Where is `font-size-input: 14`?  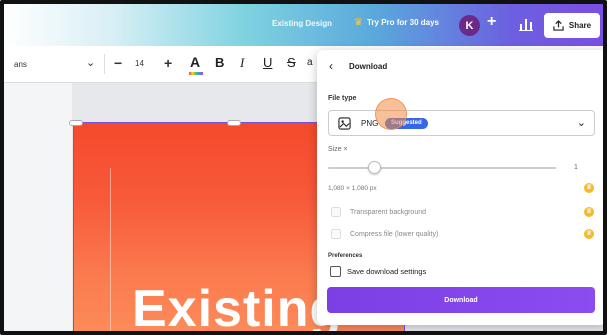 font-size-input: 14 is located at coordinates (139, 63).